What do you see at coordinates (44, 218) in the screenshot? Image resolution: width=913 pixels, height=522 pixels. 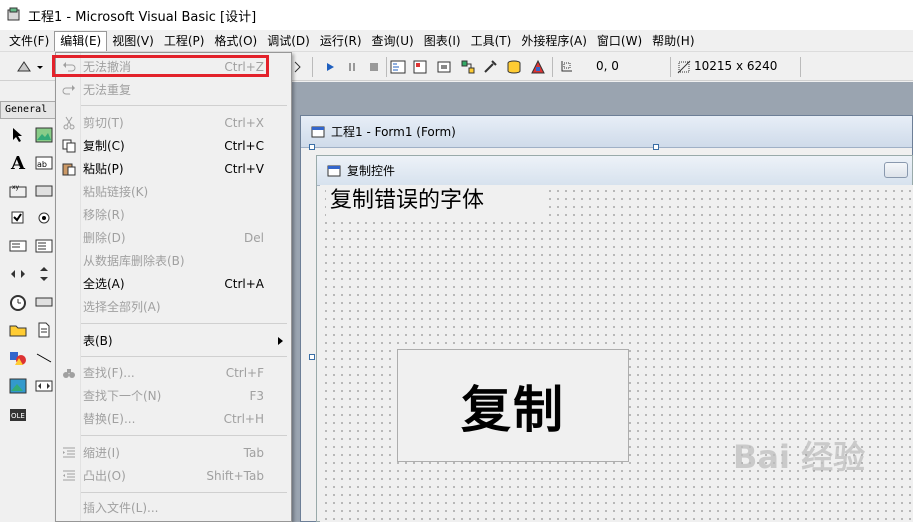 I see `optionbutton-tool-icon` at bounding box center [44, 218].